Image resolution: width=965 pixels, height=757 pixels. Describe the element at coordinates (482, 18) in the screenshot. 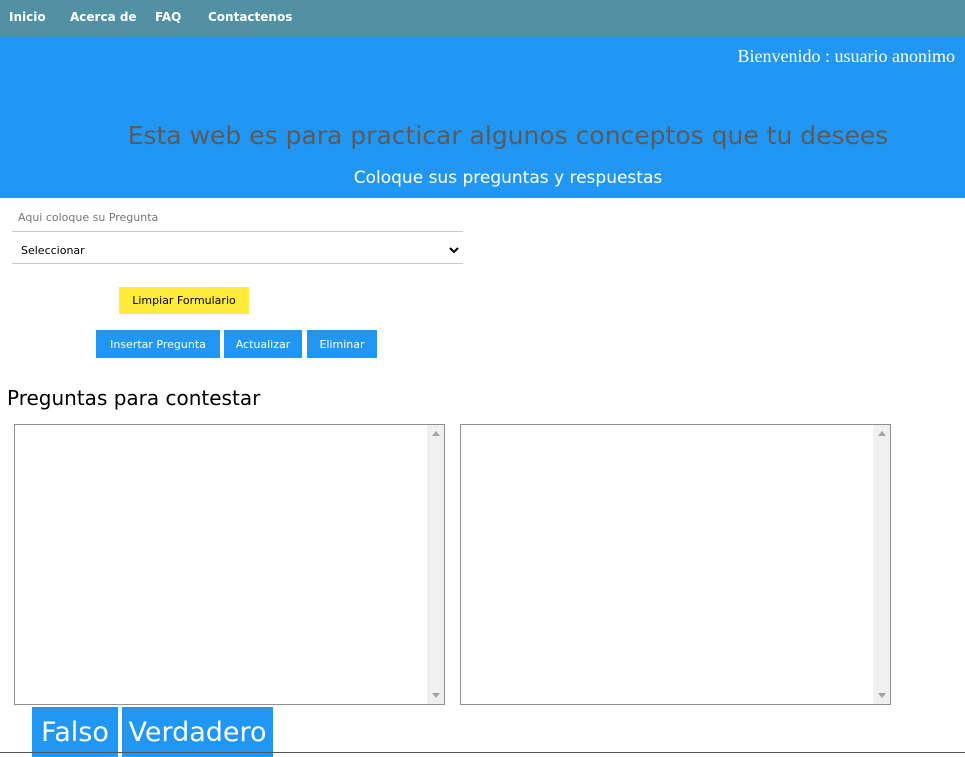

I see `top-nav: Inicio Acerca de FAQ Contactenos` at that location.